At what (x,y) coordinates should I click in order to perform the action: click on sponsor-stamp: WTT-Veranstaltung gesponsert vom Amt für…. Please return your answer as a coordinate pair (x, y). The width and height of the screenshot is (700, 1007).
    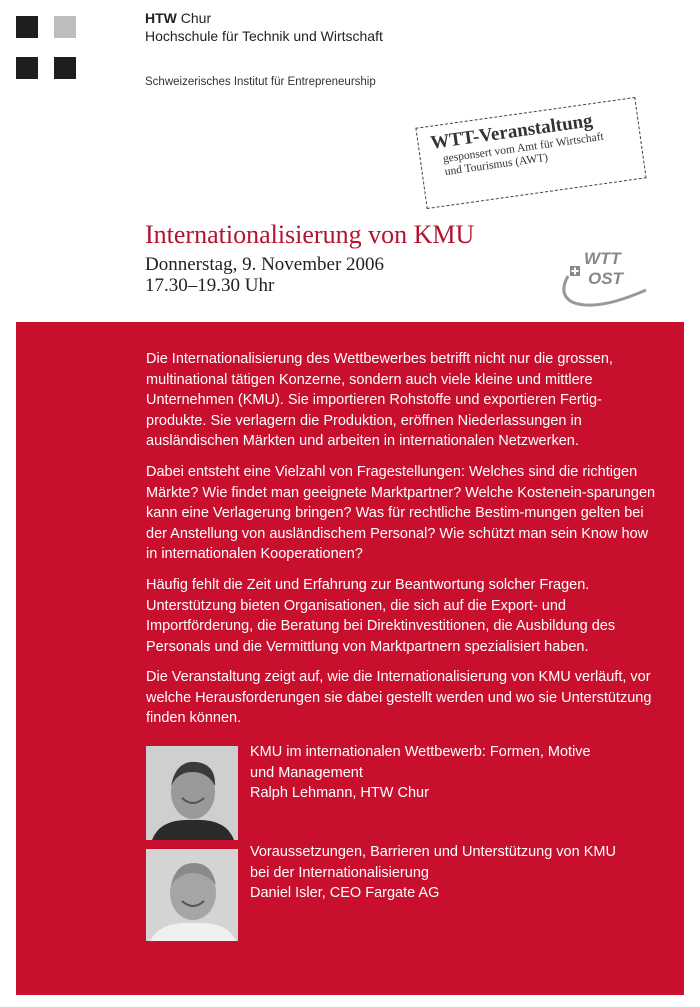
    Looking at the image, I should click on (531, 153).